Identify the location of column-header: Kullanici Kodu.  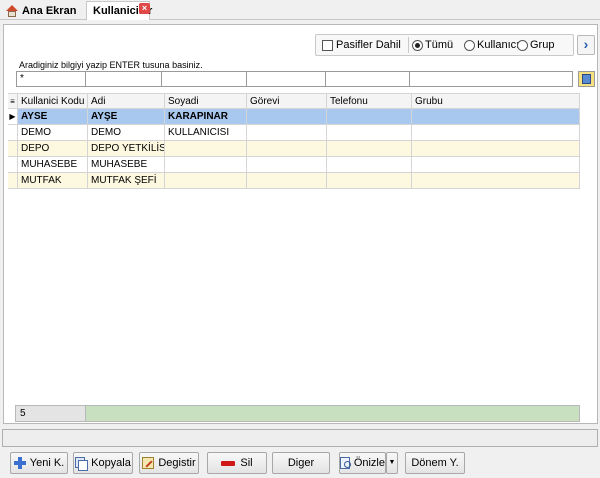
(53, 101).